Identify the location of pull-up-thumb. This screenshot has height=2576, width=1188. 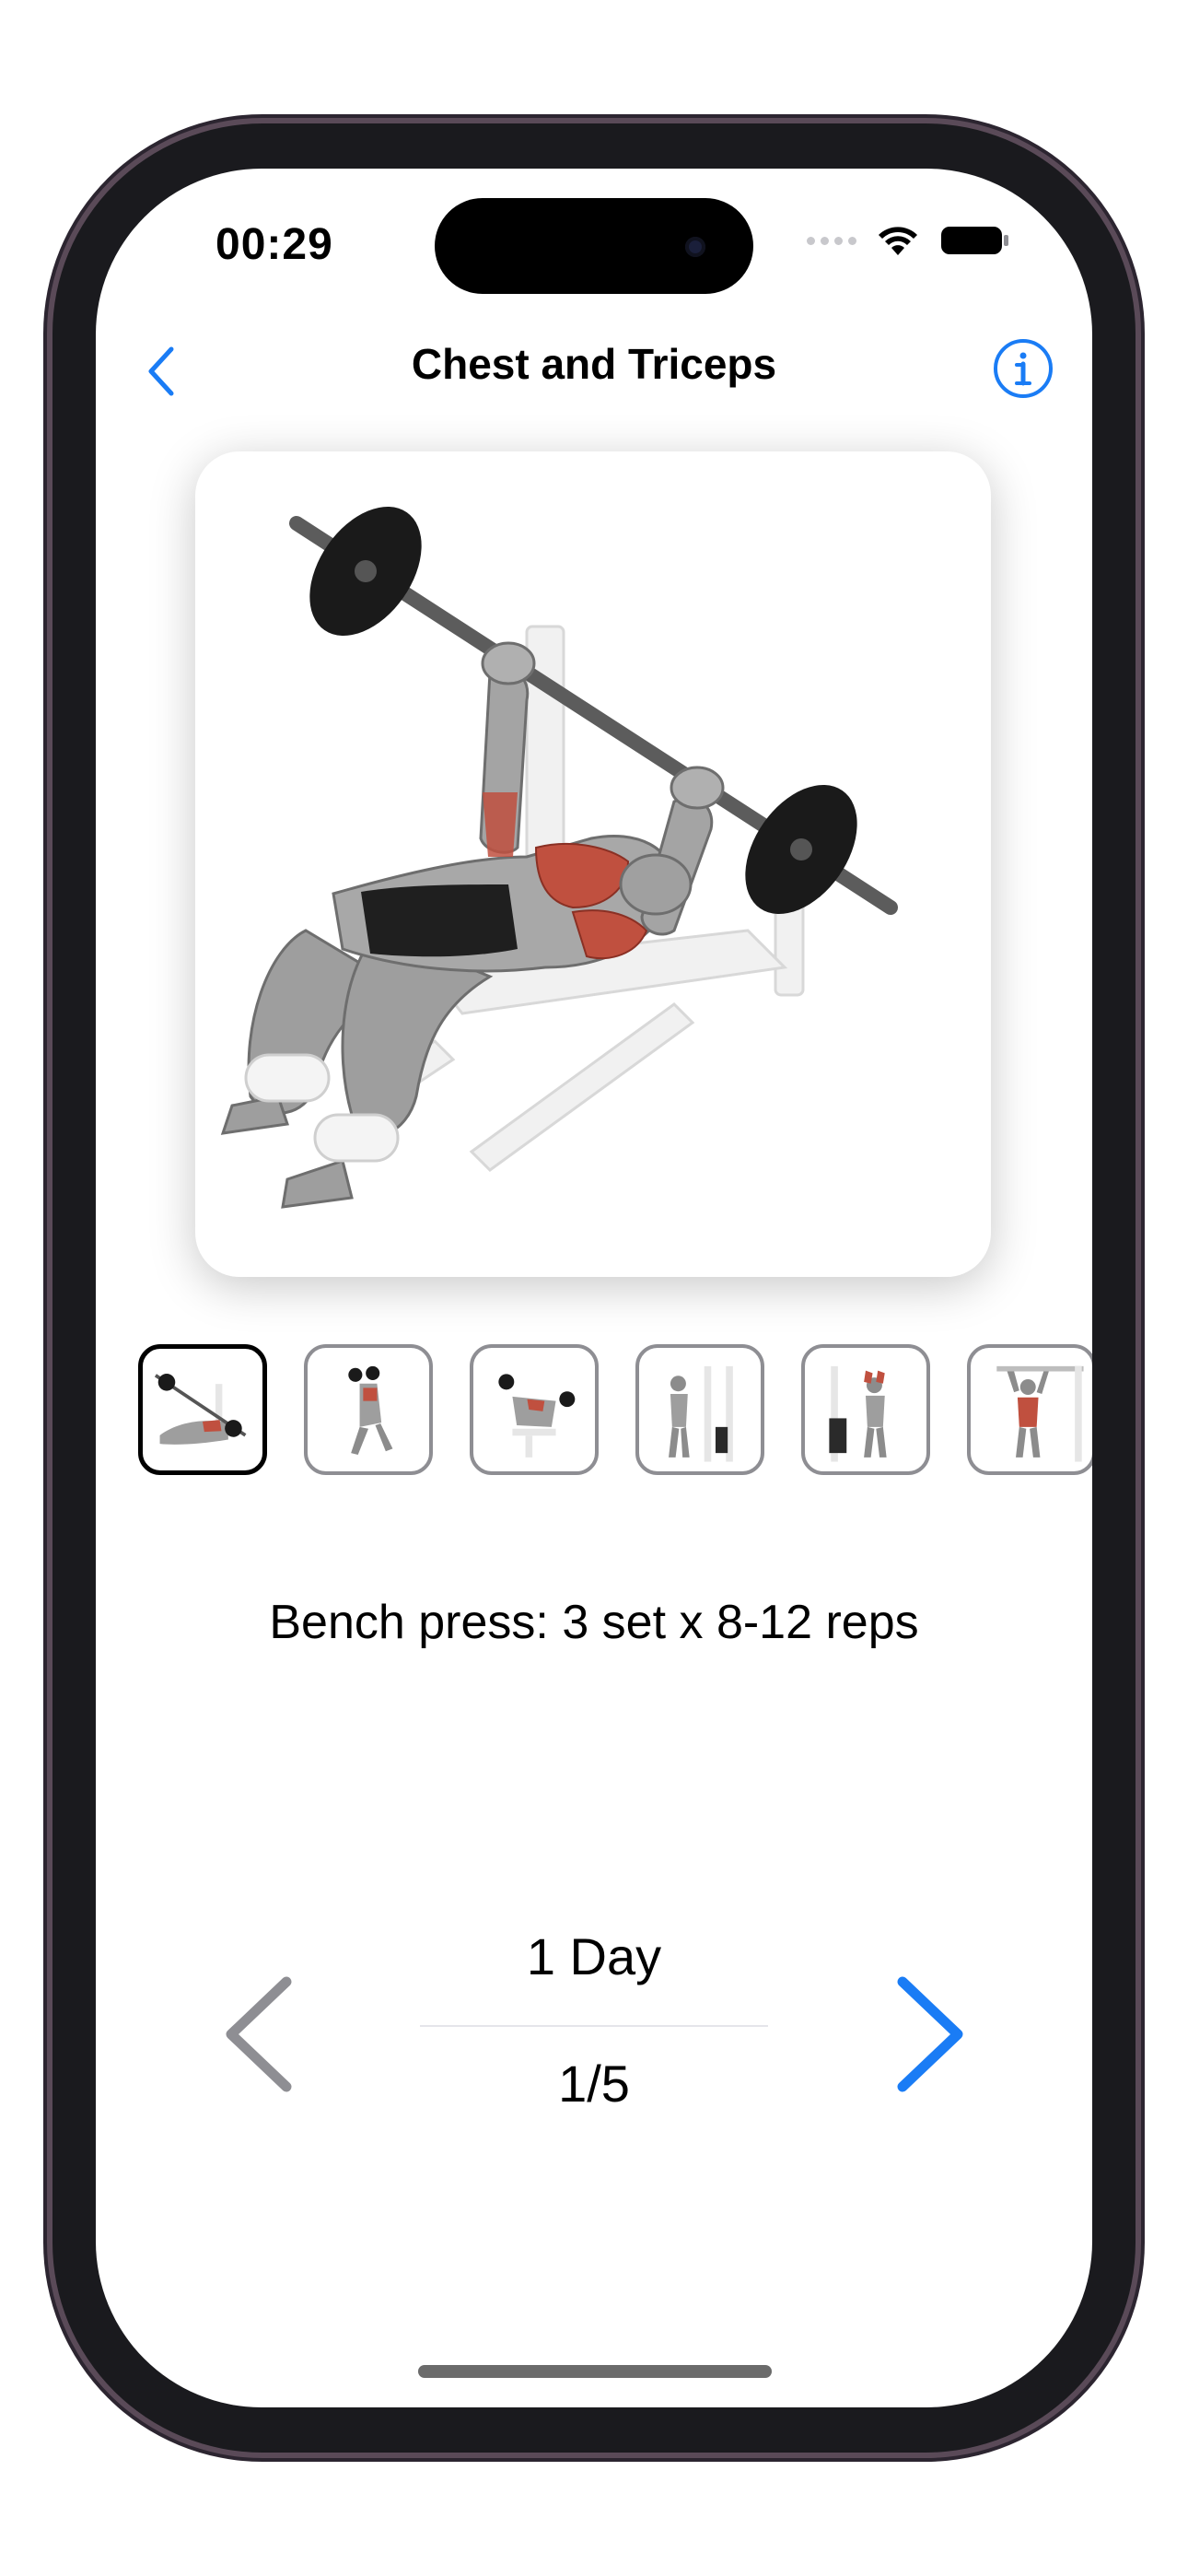
(1040, 1413).